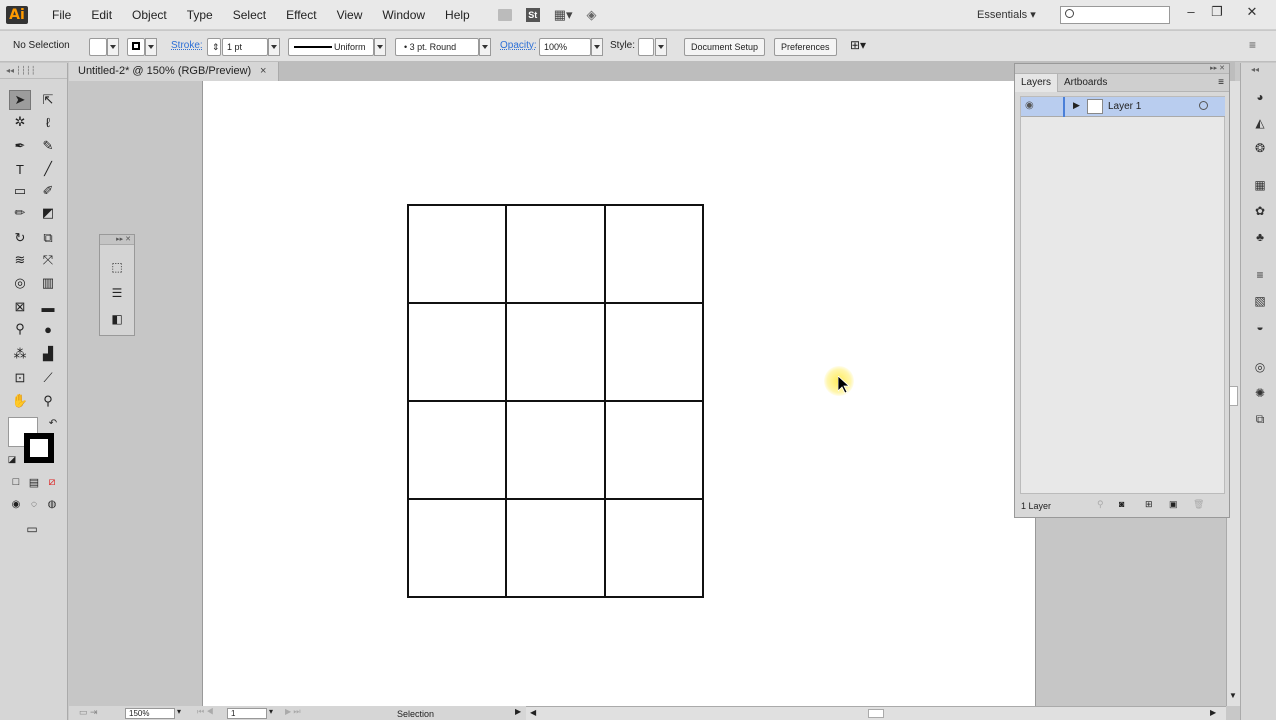 The image size is (1276, 720). Describe the element at coordinates (1006, 14) in the screenshot. I see `workspace-switcher: Essentials ▾` at that location.